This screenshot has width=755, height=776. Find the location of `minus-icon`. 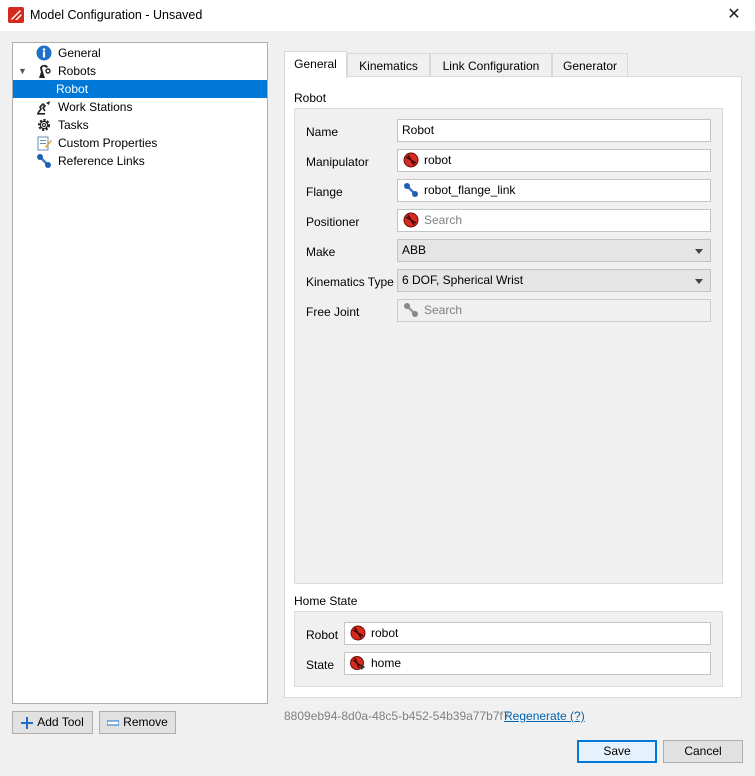

minus-icon is located at coordinates (113, 723).